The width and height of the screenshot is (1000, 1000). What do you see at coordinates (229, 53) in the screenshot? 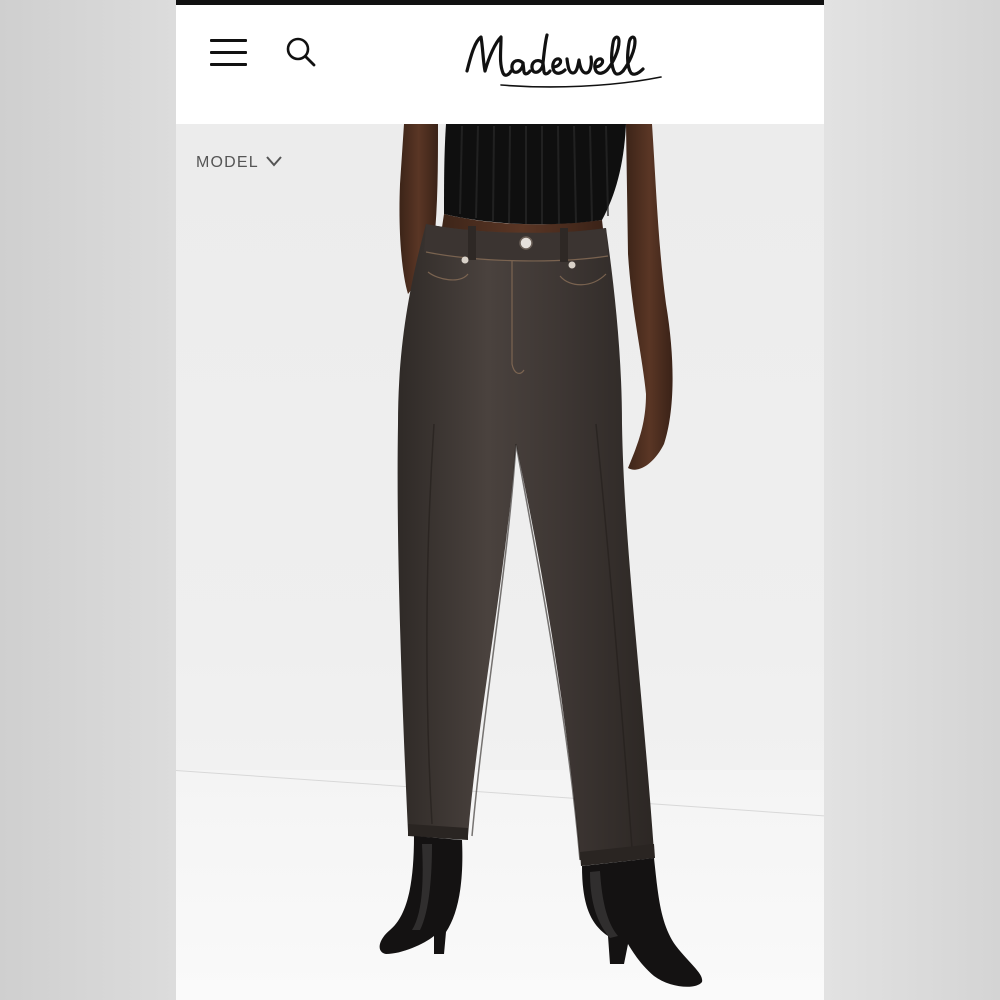
I see `hamburger-menu-icon` at bounding box center [229, 53].